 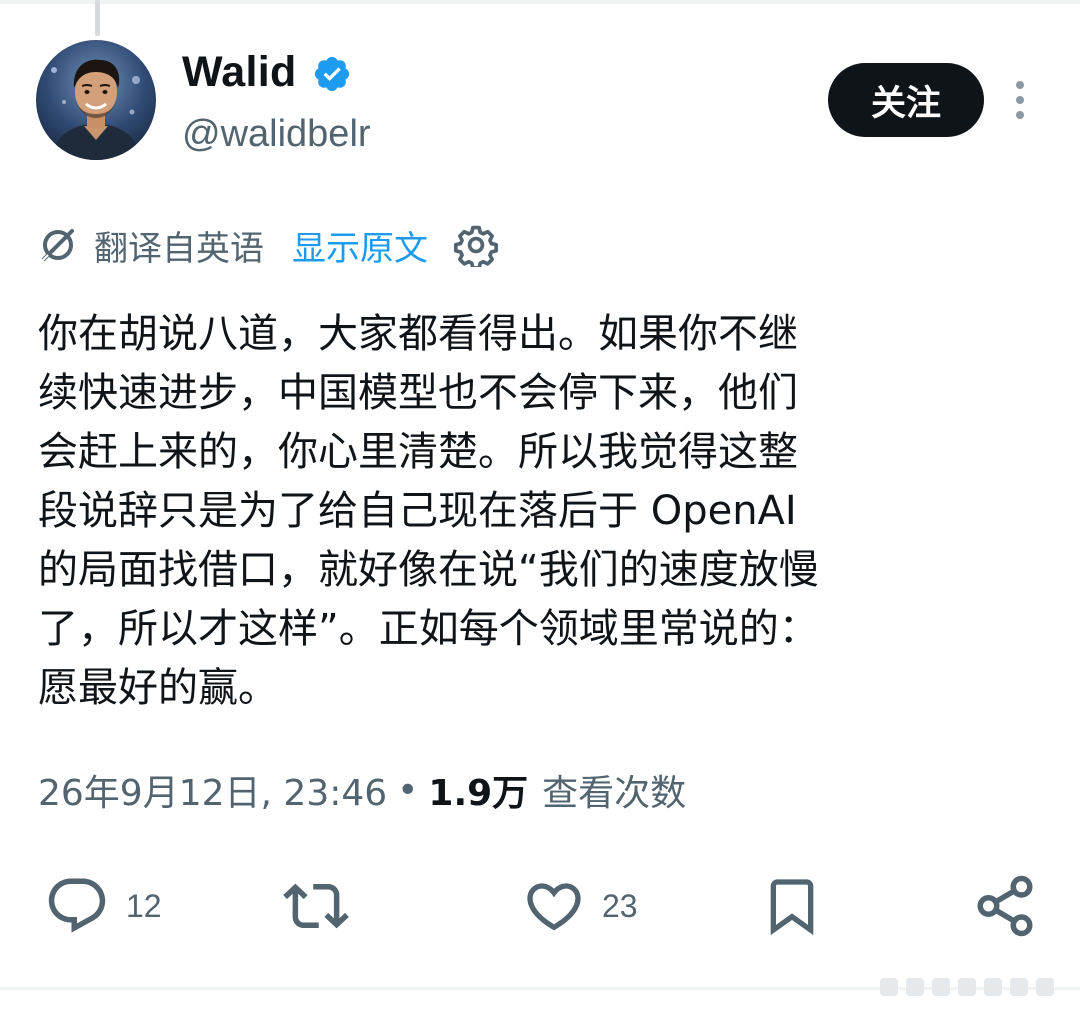 I want to click on translation-label: 翻译自英语, so click(x=179, y=248).